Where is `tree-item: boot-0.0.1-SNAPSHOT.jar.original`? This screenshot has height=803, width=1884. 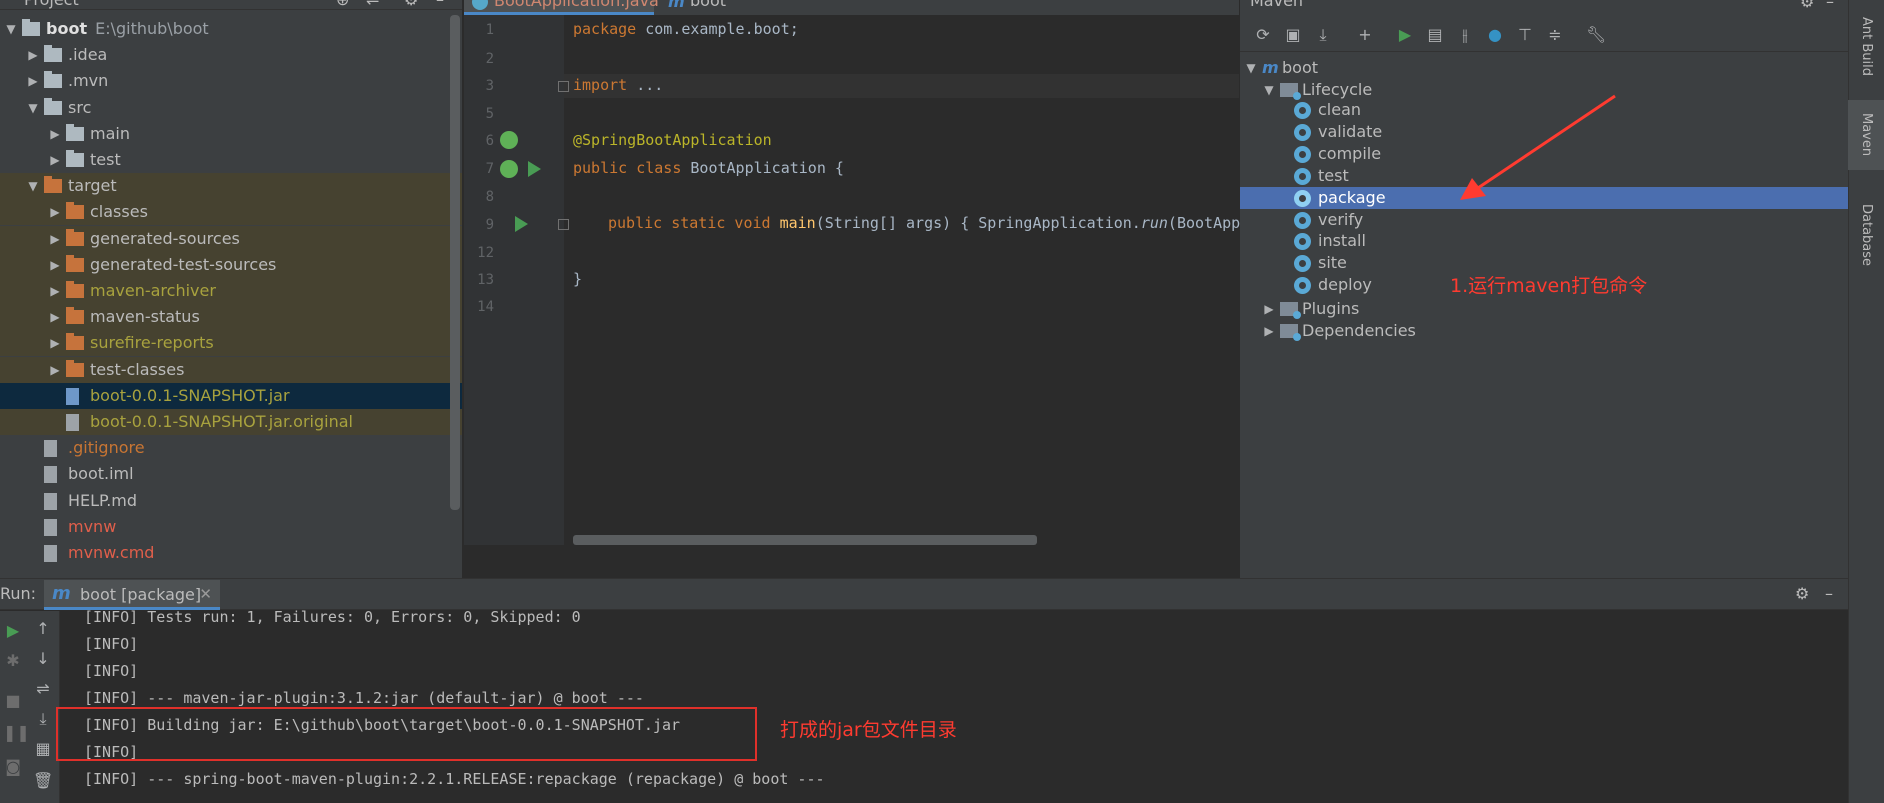
tree-item: boot-0.0.1-SNAPSHOT.jar.original is located at coordinates (231, 422).